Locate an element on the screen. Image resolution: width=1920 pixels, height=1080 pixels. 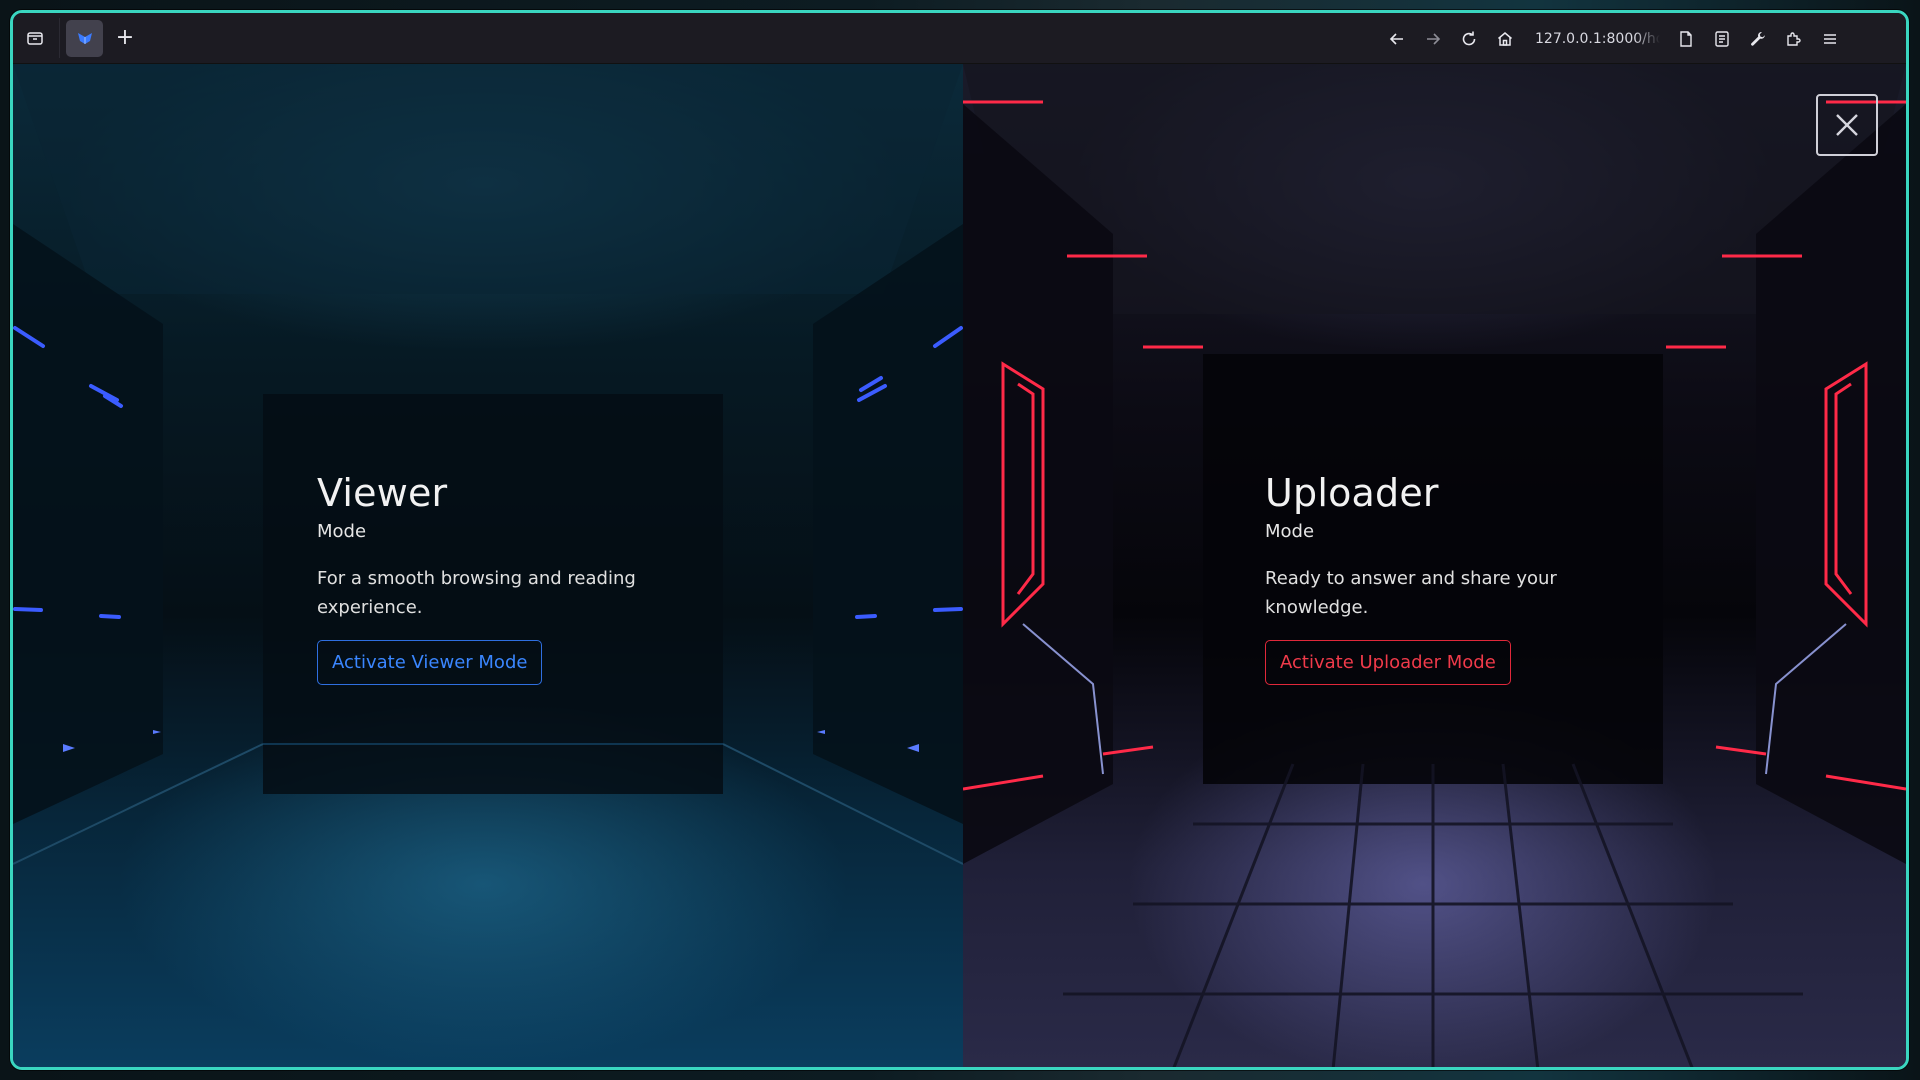
active-tab is located at coordinates (84, 38).